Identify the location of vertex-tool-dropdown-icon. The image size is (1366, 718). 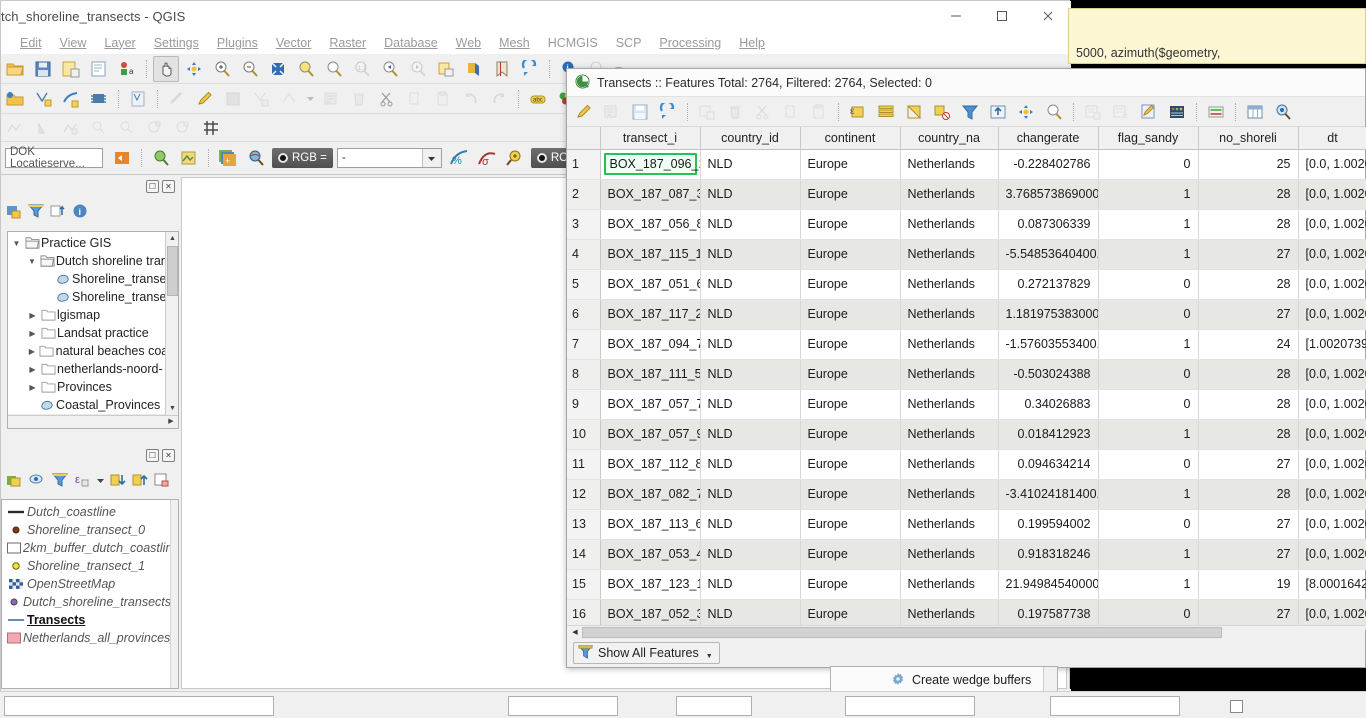
(310, 99).